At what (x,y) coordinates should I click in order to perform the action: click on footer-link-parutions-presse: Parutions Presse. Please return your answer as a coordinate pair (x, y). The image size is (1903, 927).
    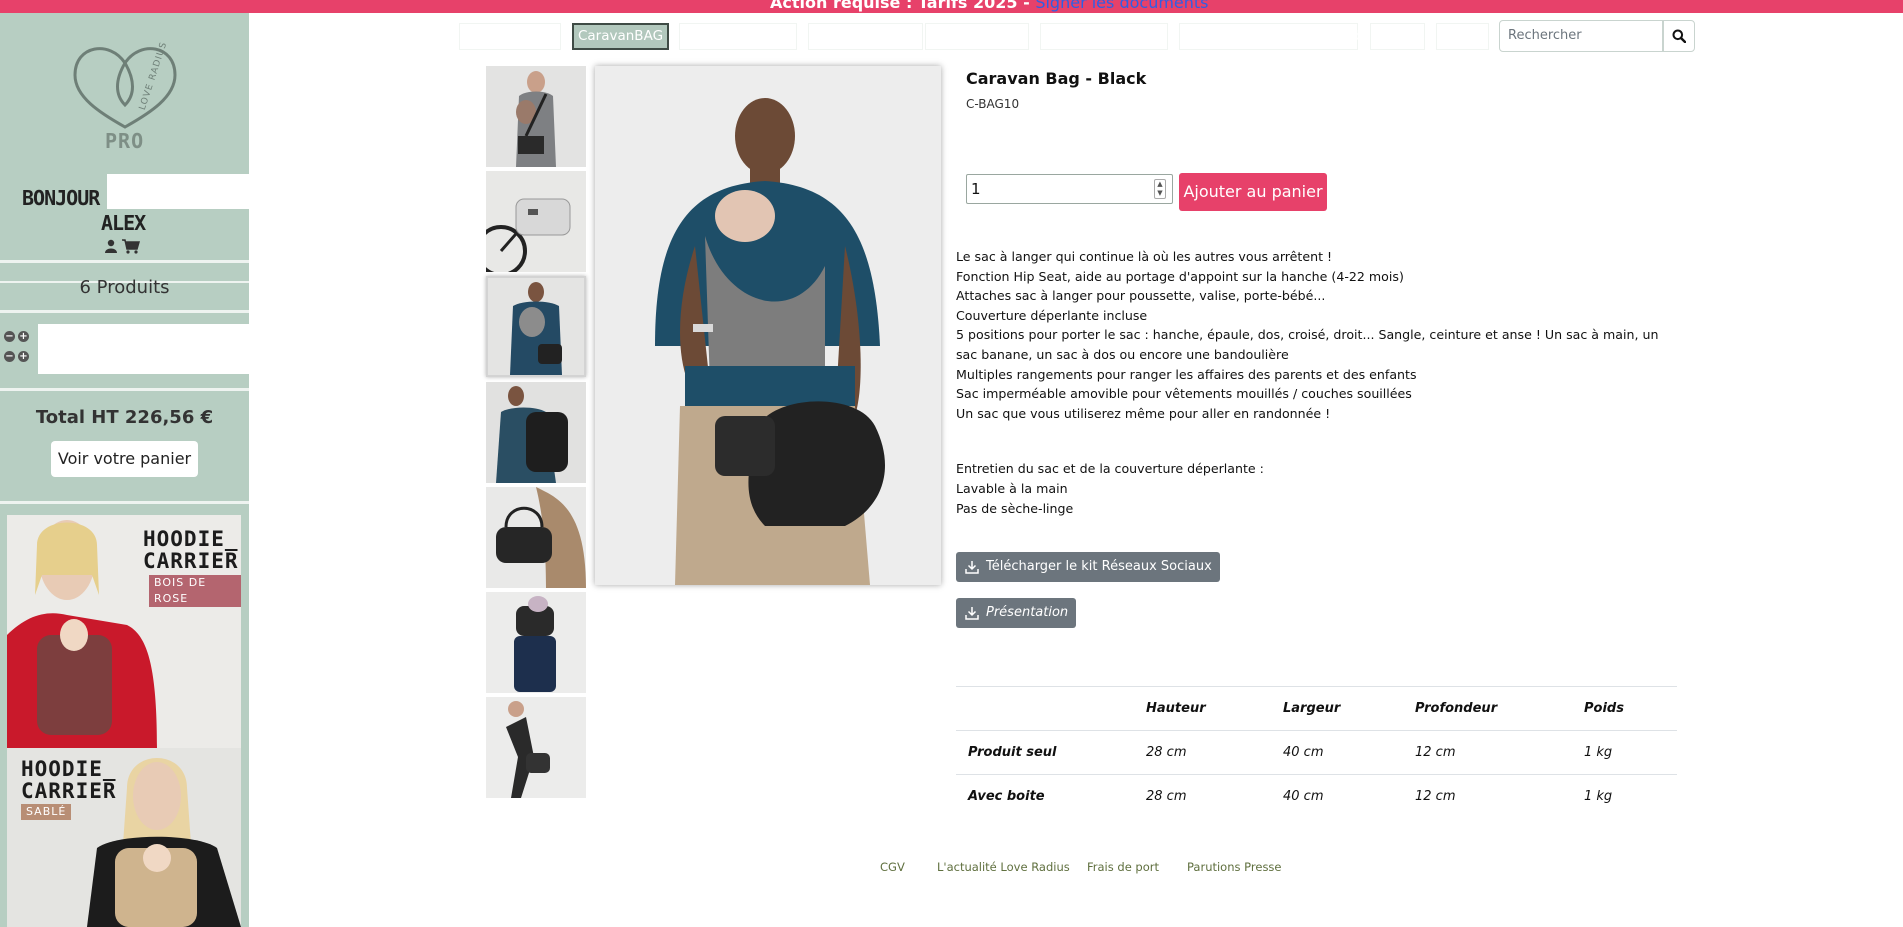
    Looking at the image, I should click on (1234, 867).